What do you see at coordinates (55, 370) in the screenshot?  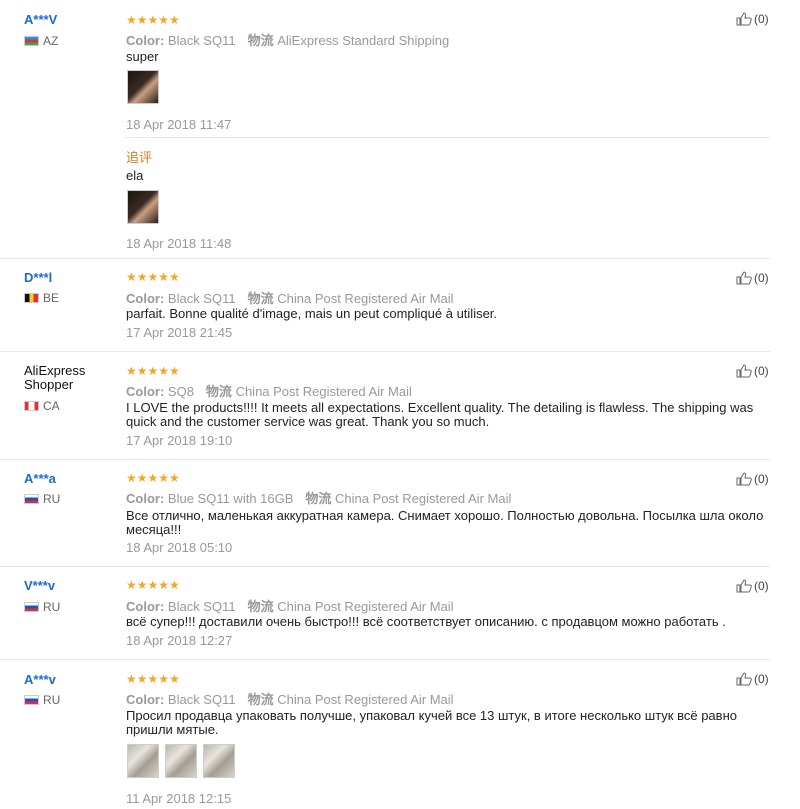 I see `reviewer-name-line1: AliExpress` at bounding box center [55, 370].